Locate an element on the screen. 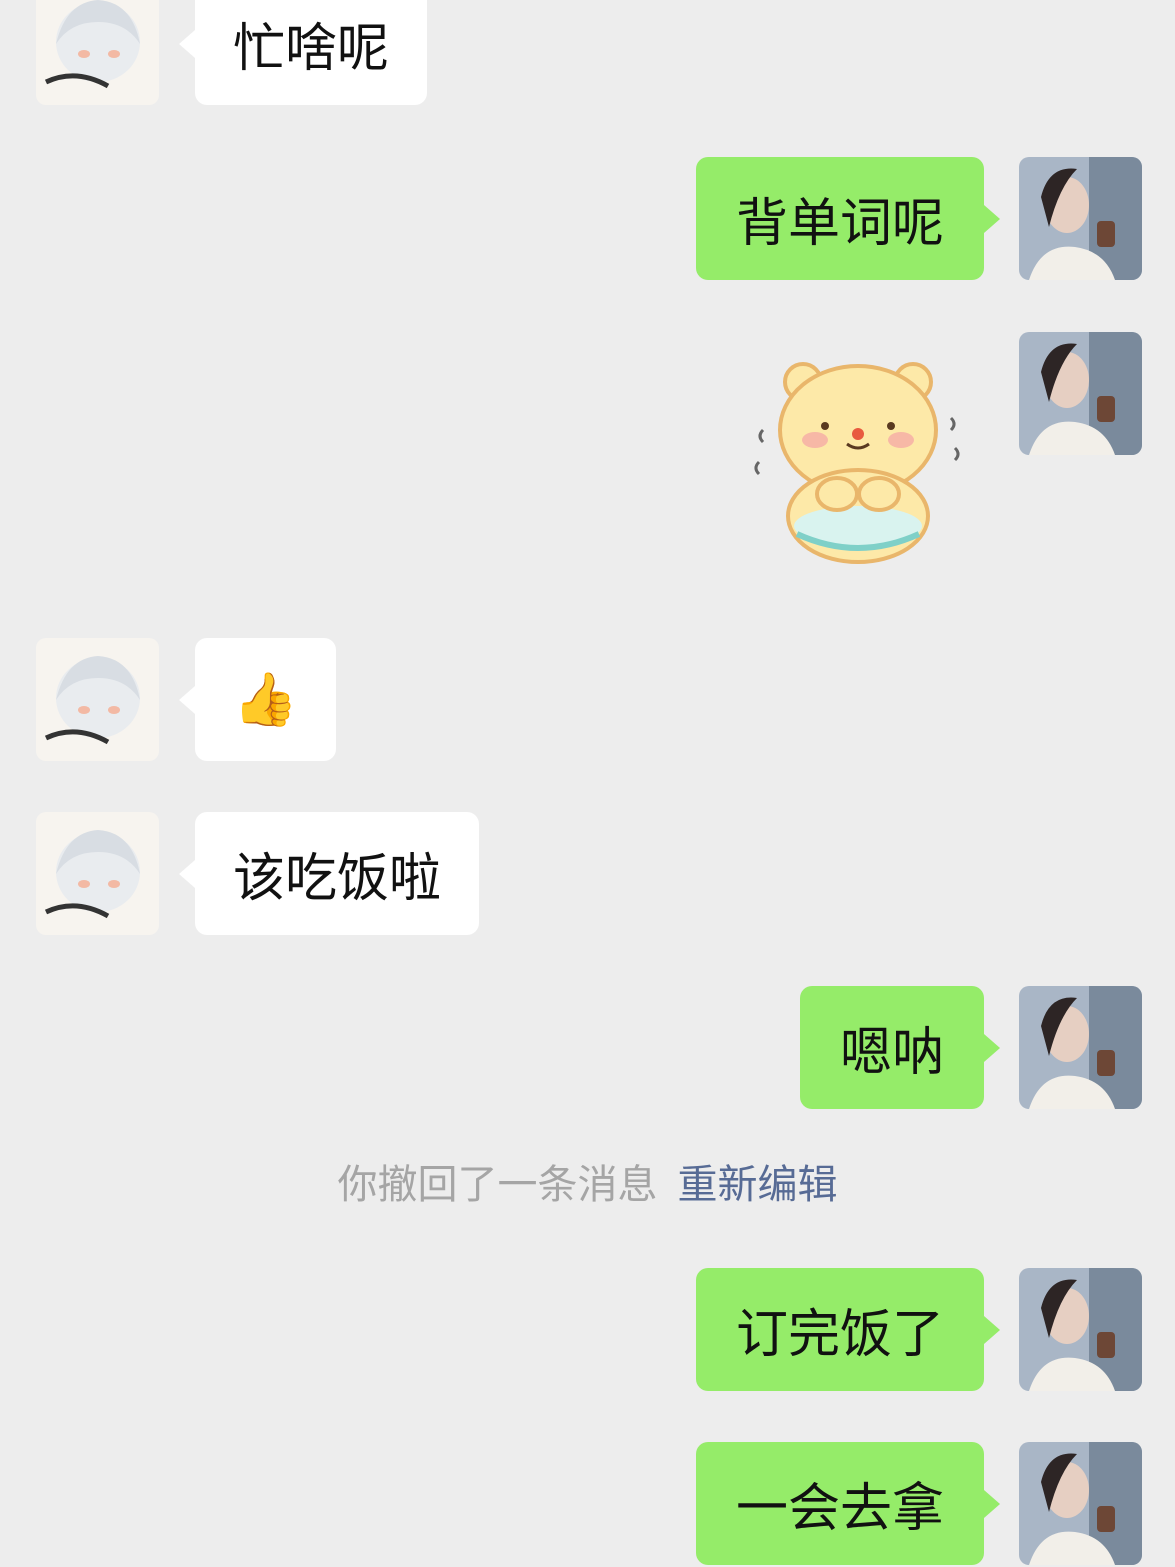 The width and height of the screenshot is (1175, 1567). message-bubble: 该吃饭啦 is located at coordinates (329, 873).